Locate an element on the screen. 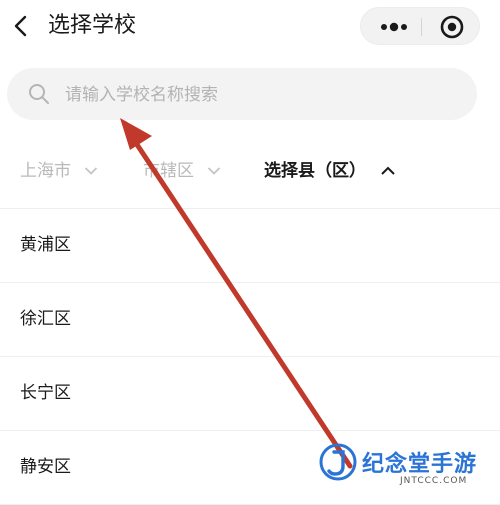 Image resolution: width=500 pixels, height=505 pixels. district-item: 徐汇区 is located at coordinates (250, 320).